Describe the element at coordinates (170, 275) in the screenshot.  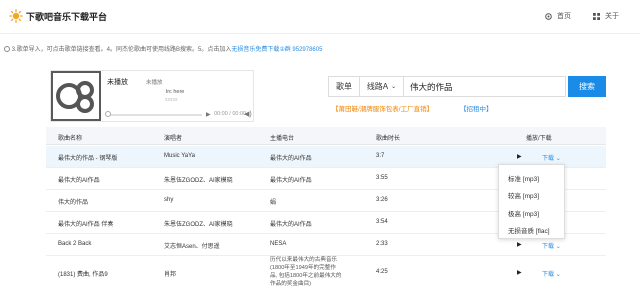
I see `song-artist: 肖邦` at that location.